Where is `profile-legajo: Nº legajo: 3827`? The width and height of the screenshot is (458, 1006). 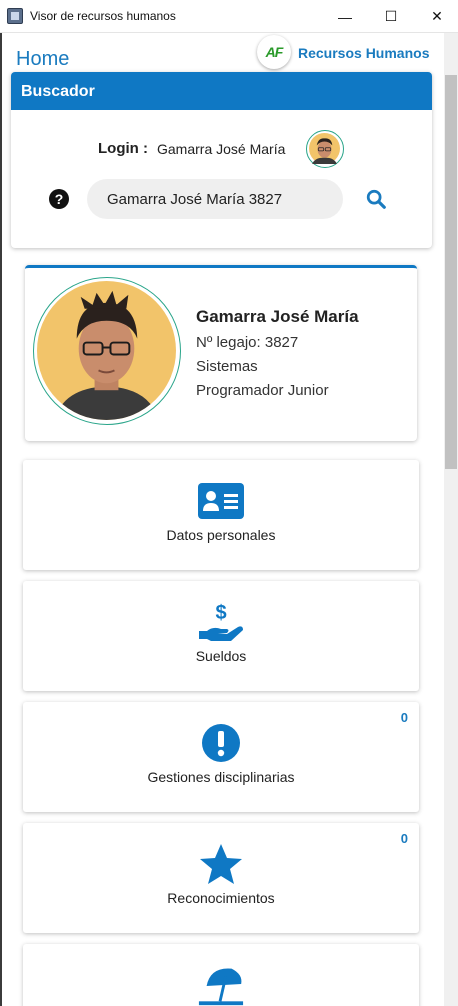
profile-legajo: Nº legajo: 3827 is located at coordinates (247, 342).